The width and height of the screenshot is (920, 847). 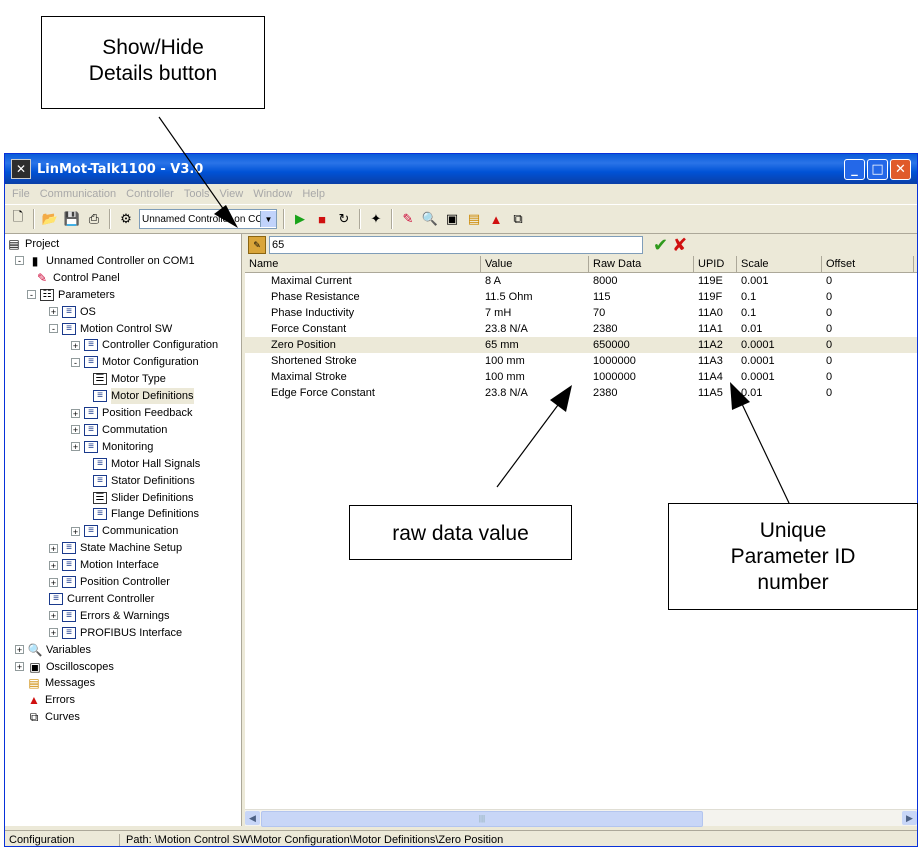 What do you see at coordinates (109, 582) in the screenshot?
I see `tree-item: + ≡ Position Controller` at bounding box center [109, 582].